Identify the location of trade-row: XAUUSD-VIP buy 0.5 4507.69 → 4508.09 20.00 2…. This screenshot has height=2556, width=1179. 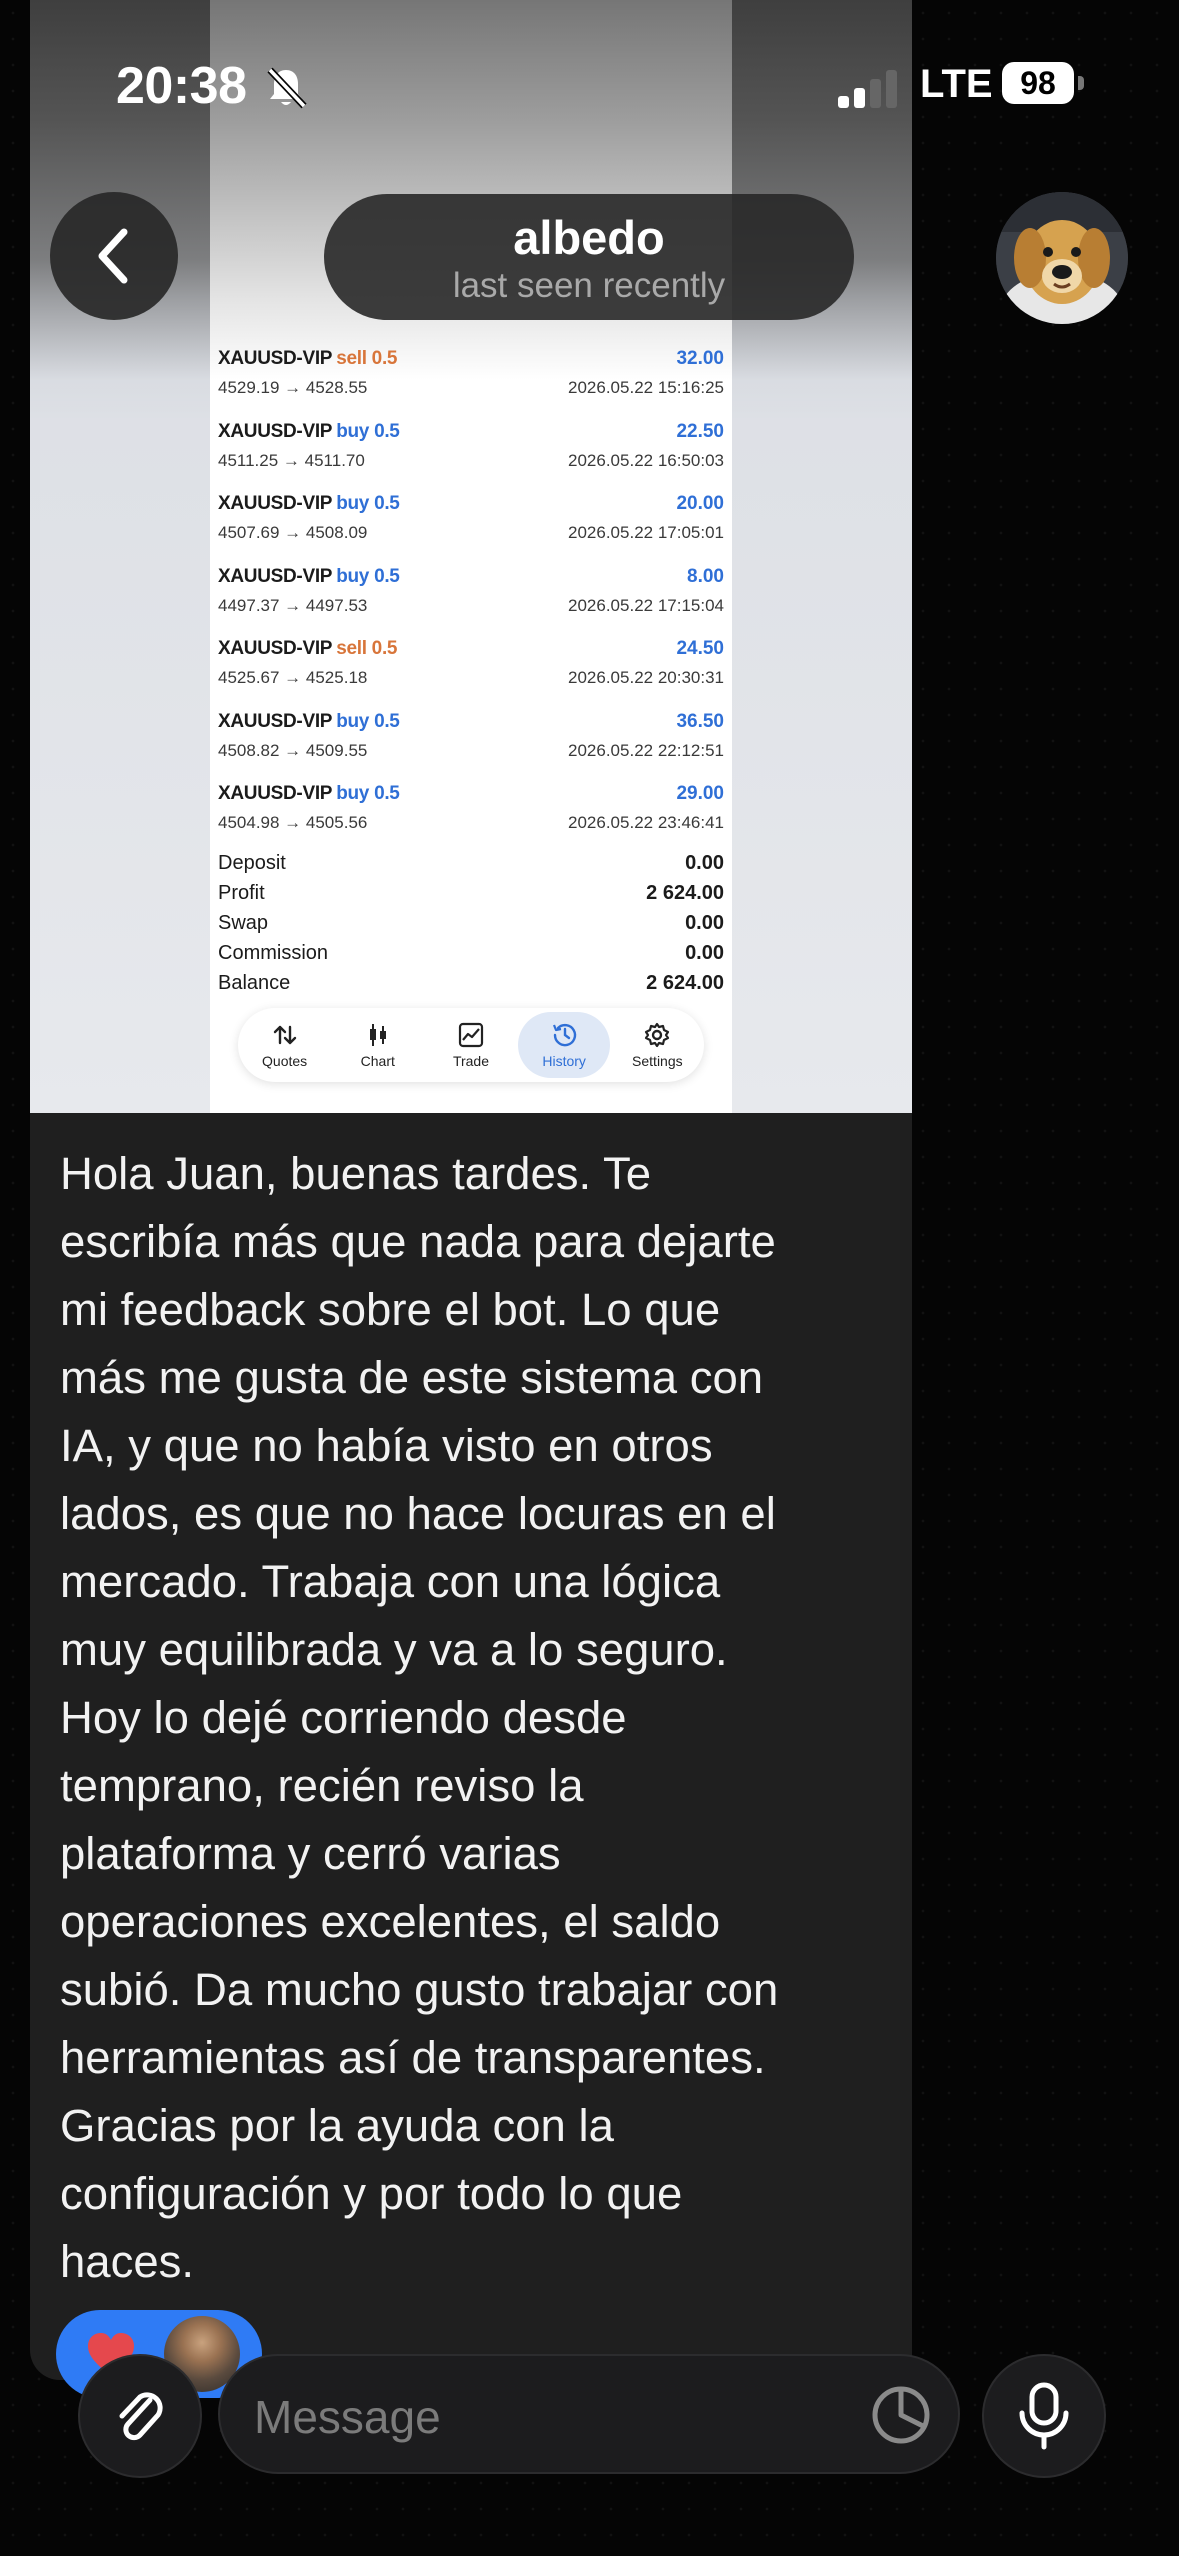
(471, 521).